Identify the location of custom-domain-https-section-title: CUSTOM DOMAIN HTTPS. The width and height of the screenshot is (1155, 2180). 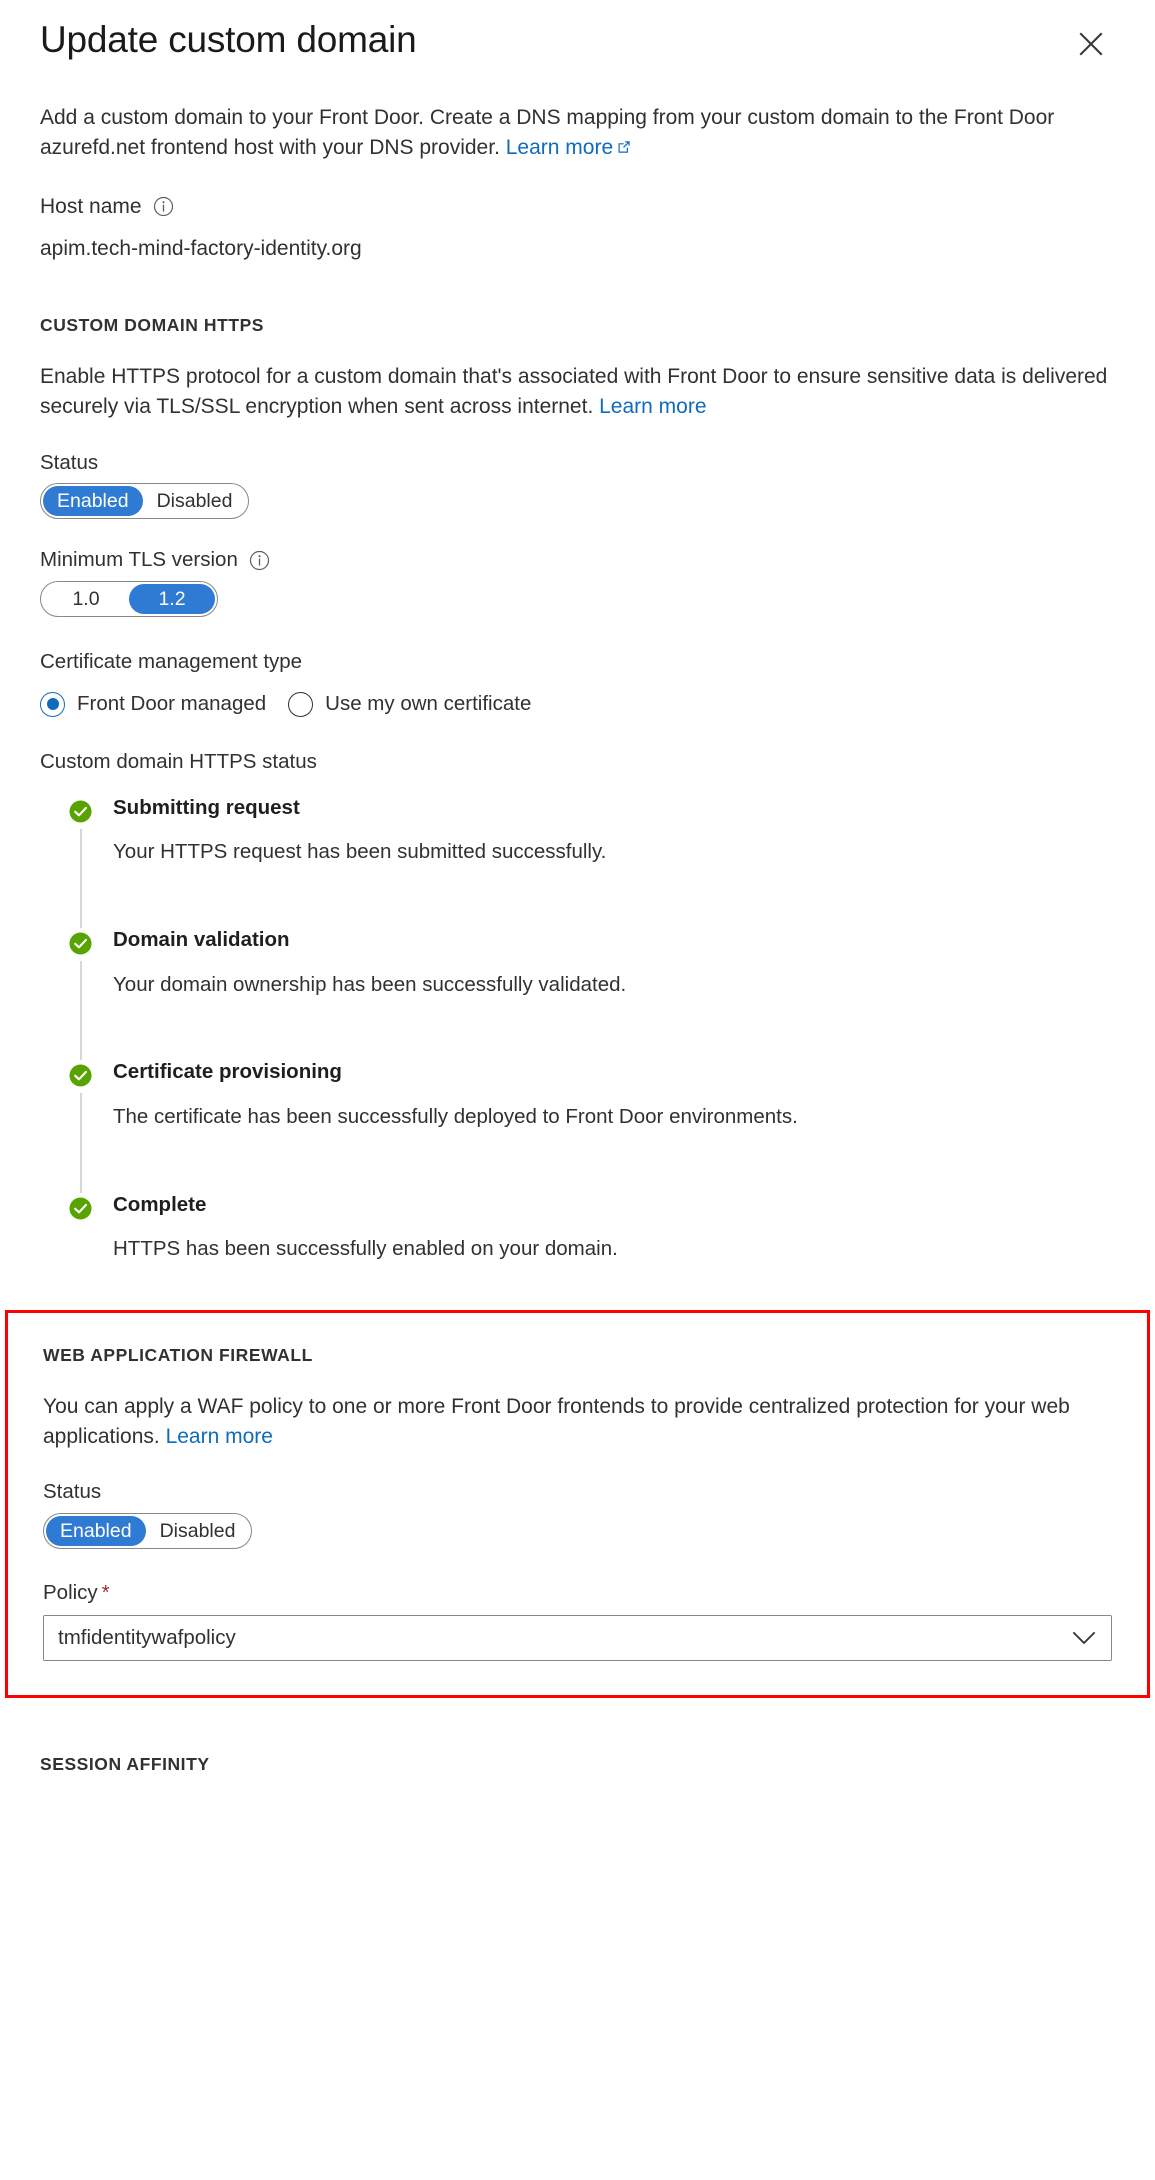
(152, 325).